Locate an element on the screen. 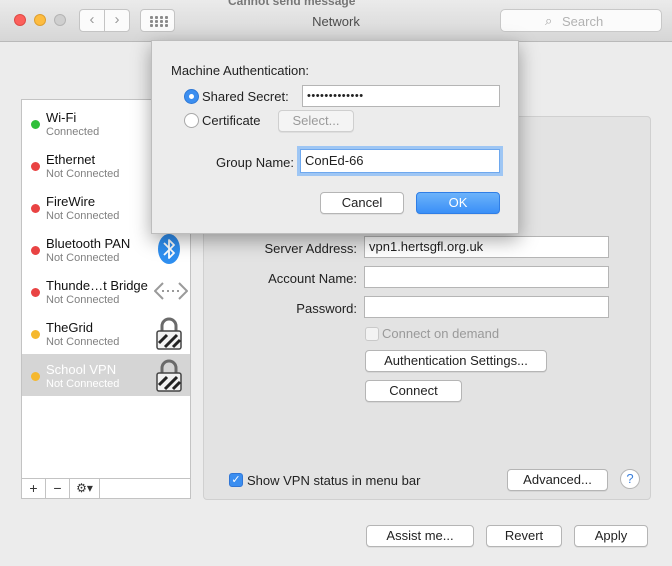 The image size is (672, 566). service-name: Ethernet is located at coordinates (71, 159).